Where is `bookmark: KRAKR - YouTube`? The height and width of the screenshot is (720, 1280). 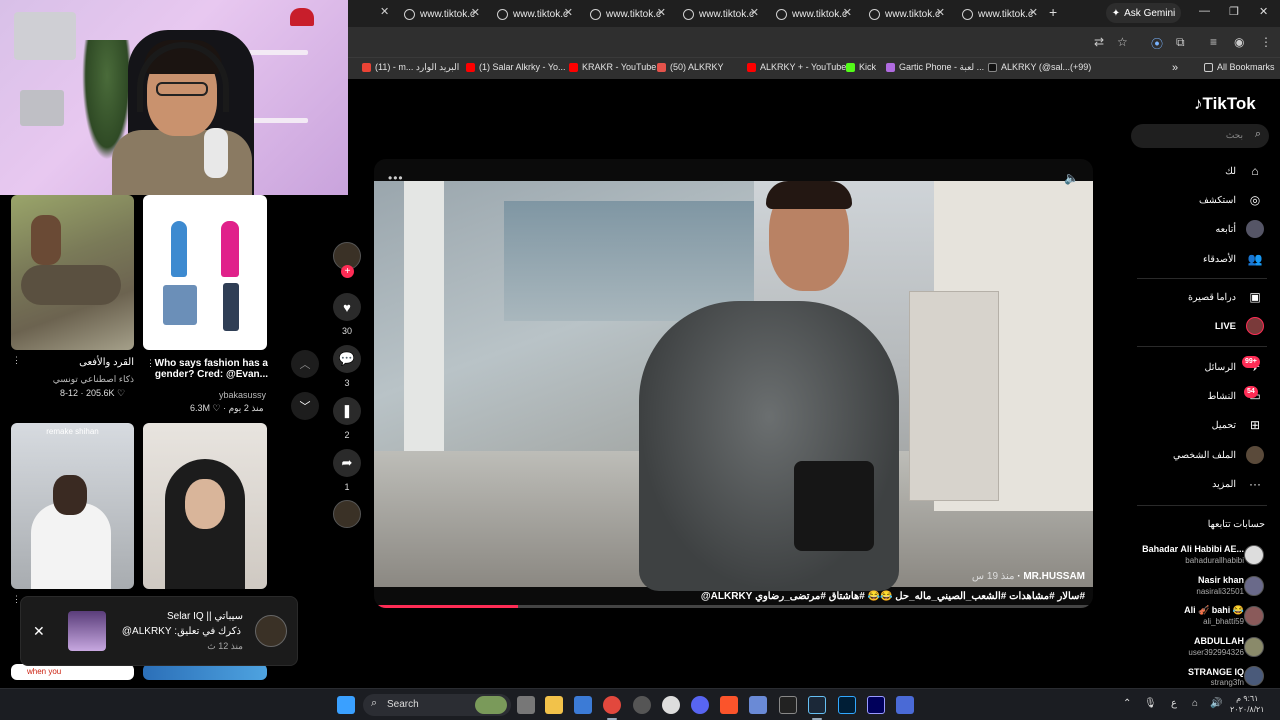
bookmark: KRAKR - YouTube is located at coordinates (612, 67).